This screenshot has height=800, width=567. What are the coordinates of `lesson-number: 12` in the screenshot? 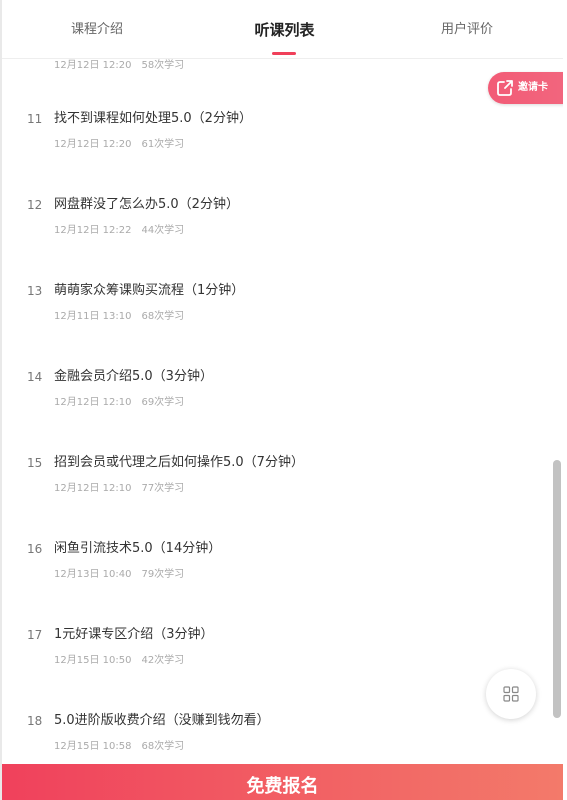 It's located at (35, 205).